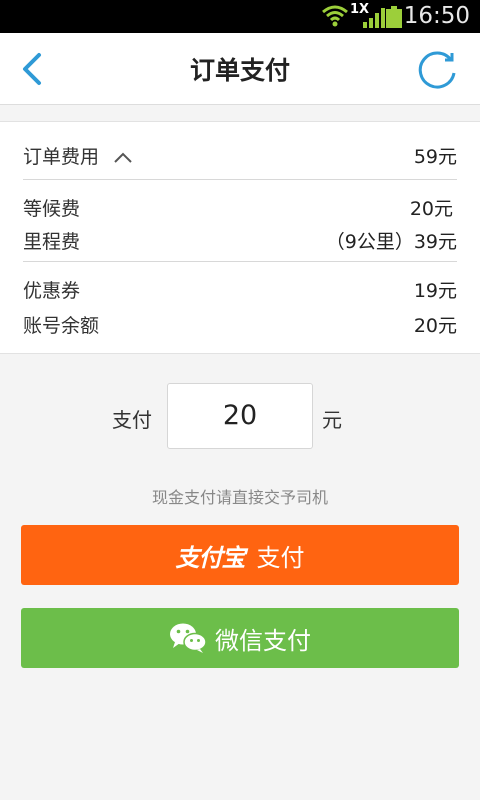 This screenshot has height=800, width=480. I want to click on alipay-button: 支付宝 支付, so click(240, 555).